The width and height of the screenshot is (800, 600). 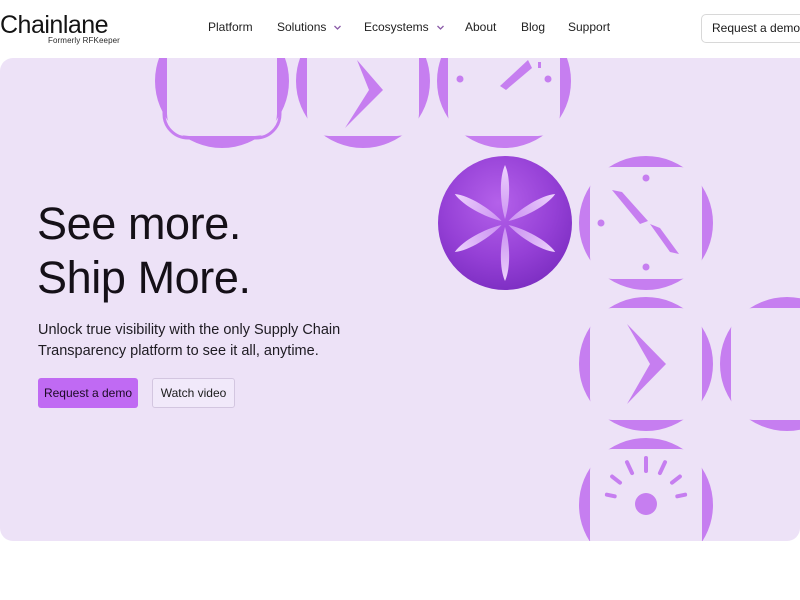 I want to click on sunrise-tile-icon, so click(x=646, y=489).